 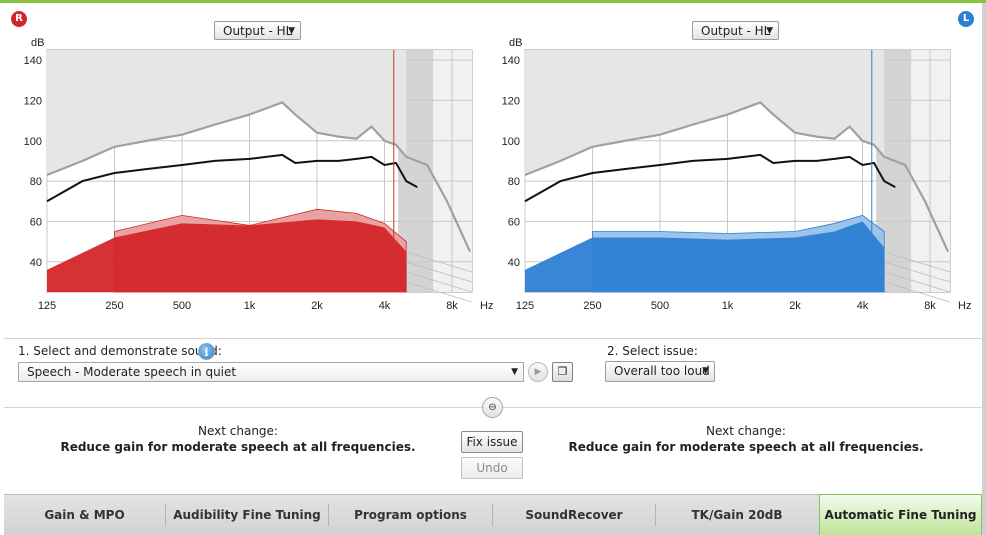 I want to click on sound-select: Speech - Moderate speech in quiet ▼, so click(x=271, y=372).